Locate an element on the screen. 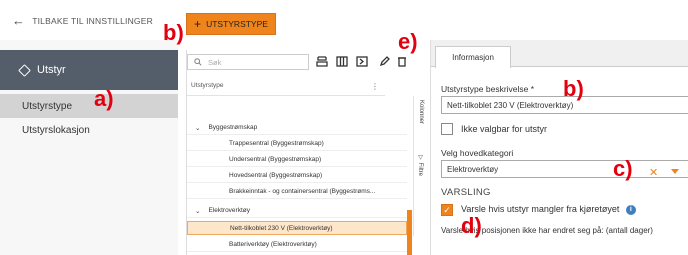  main-category-label: Velg hovedkategori is located at coordinates (477, 153).